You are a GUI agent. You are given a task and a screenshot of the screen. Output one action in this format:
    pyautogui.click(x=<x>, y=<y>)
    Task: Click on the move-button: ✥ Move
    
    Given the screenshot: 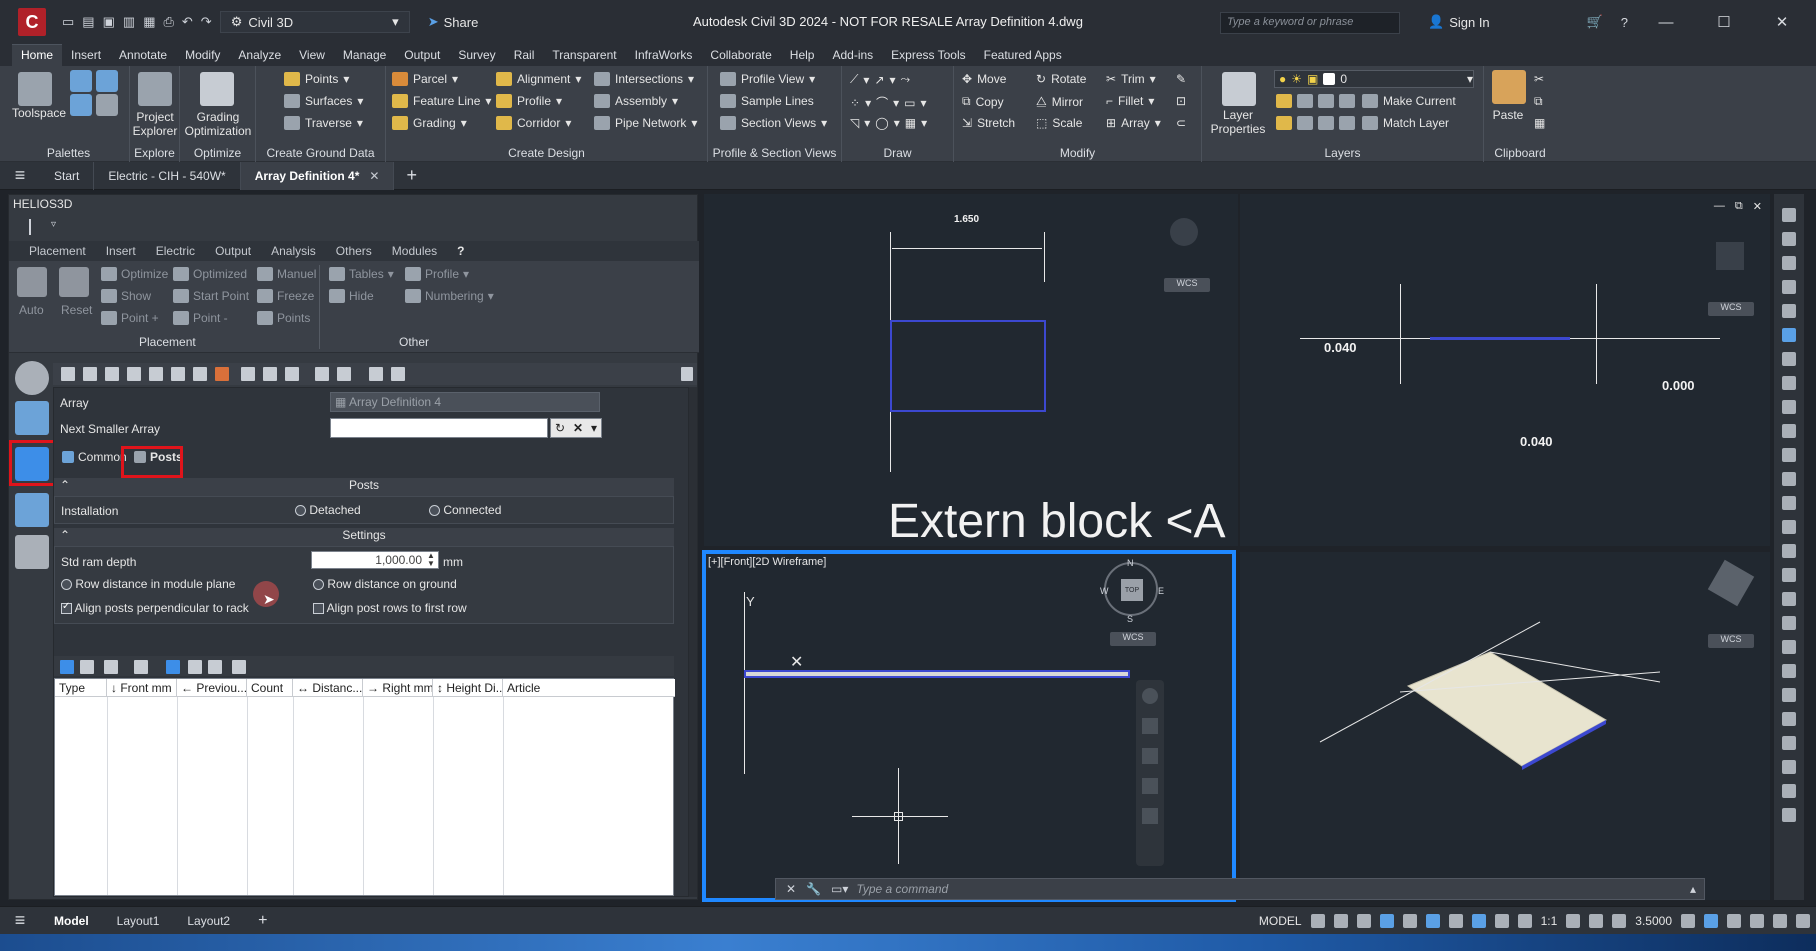 What is the action you would take?
    pyautogui.click(x=984, y=79)
    